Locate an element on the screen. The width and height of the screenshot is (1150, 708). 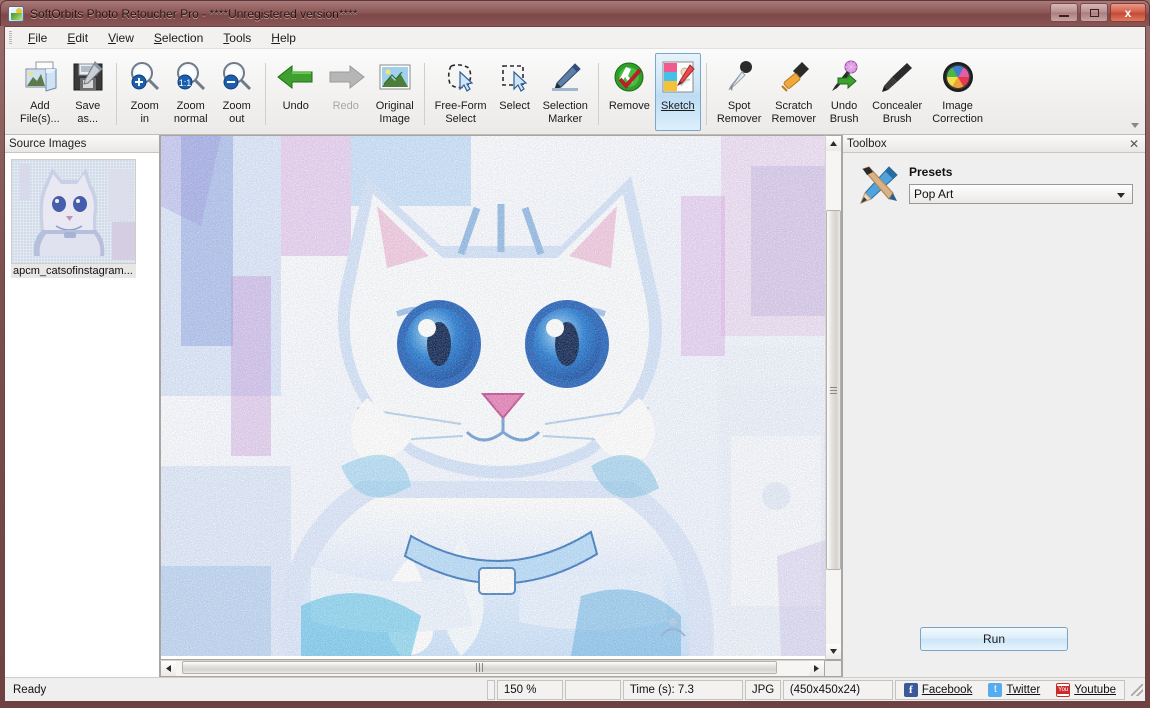
toolbar-button-original-image: Original Image is located at coordinates (395, 92).